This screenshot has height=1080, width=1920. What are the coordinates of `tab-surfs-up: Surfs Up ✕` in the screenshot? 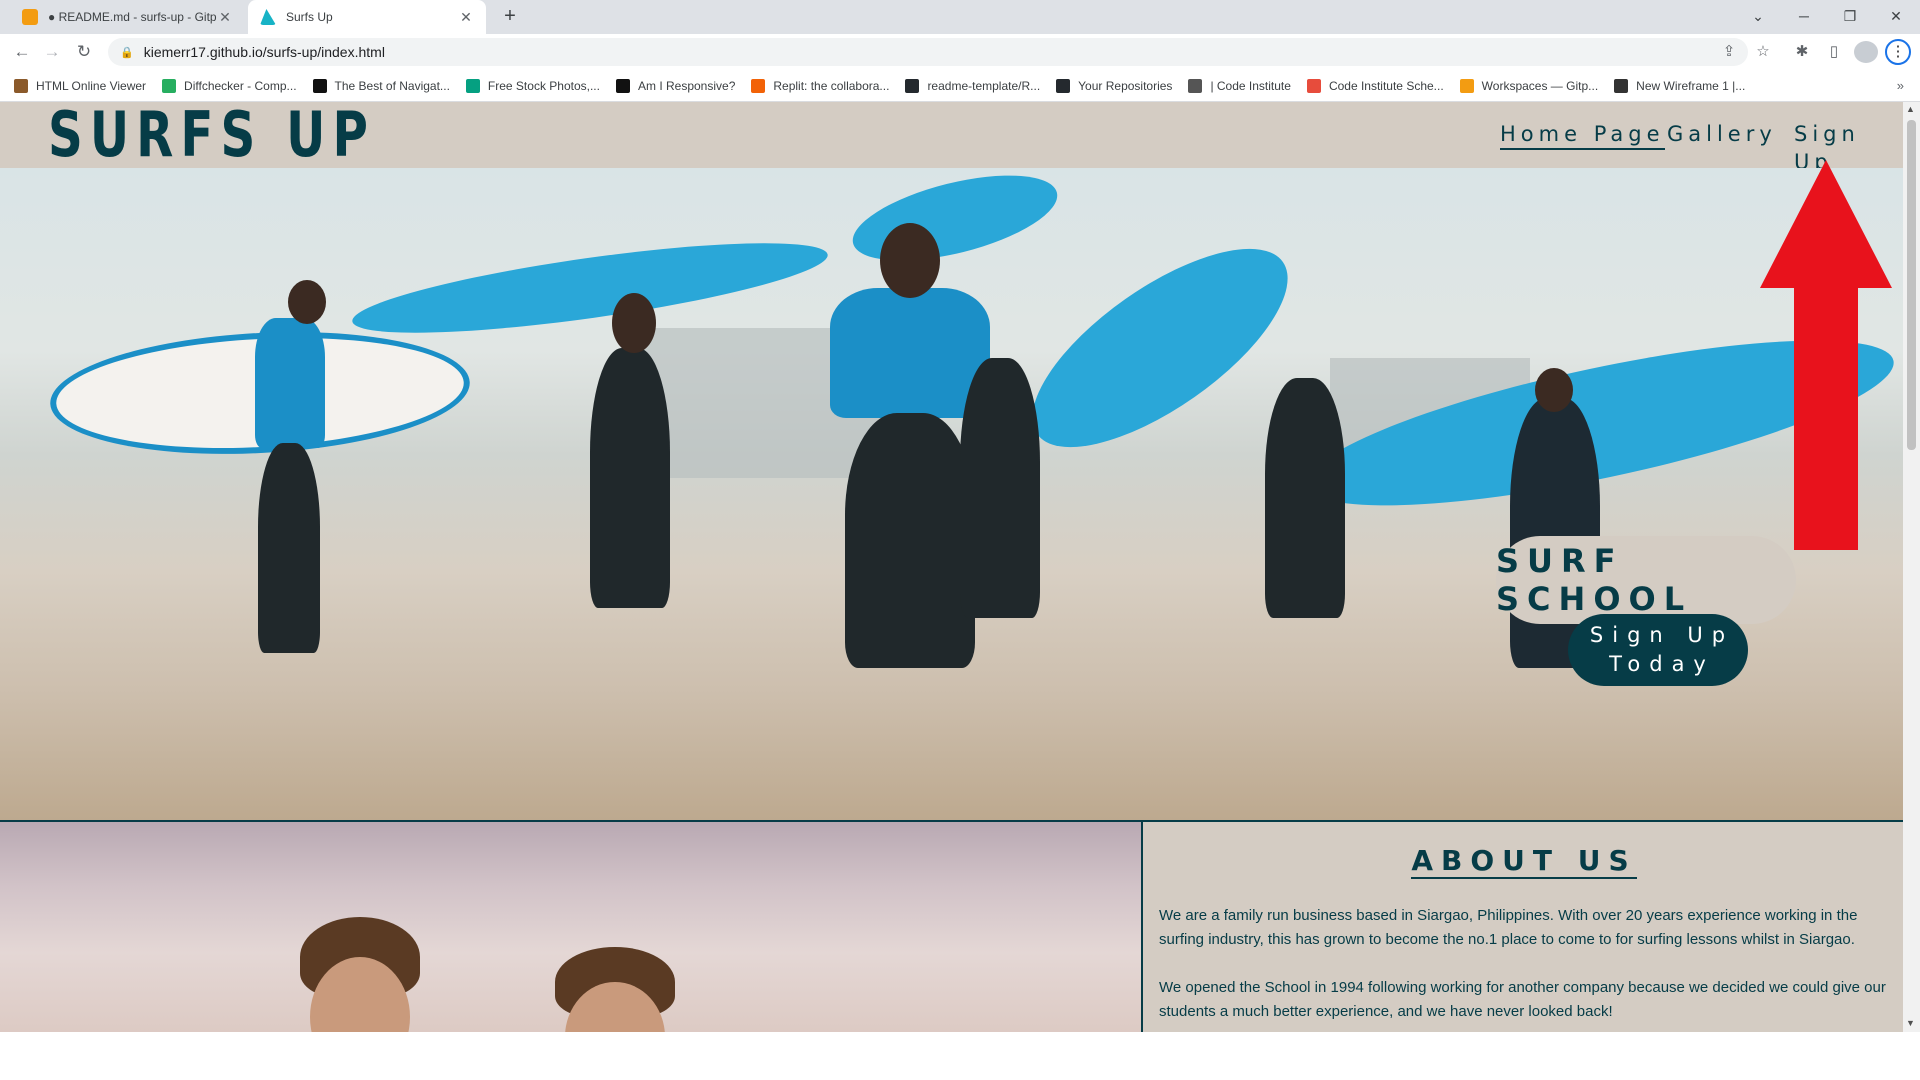 It's located at (367, 17).